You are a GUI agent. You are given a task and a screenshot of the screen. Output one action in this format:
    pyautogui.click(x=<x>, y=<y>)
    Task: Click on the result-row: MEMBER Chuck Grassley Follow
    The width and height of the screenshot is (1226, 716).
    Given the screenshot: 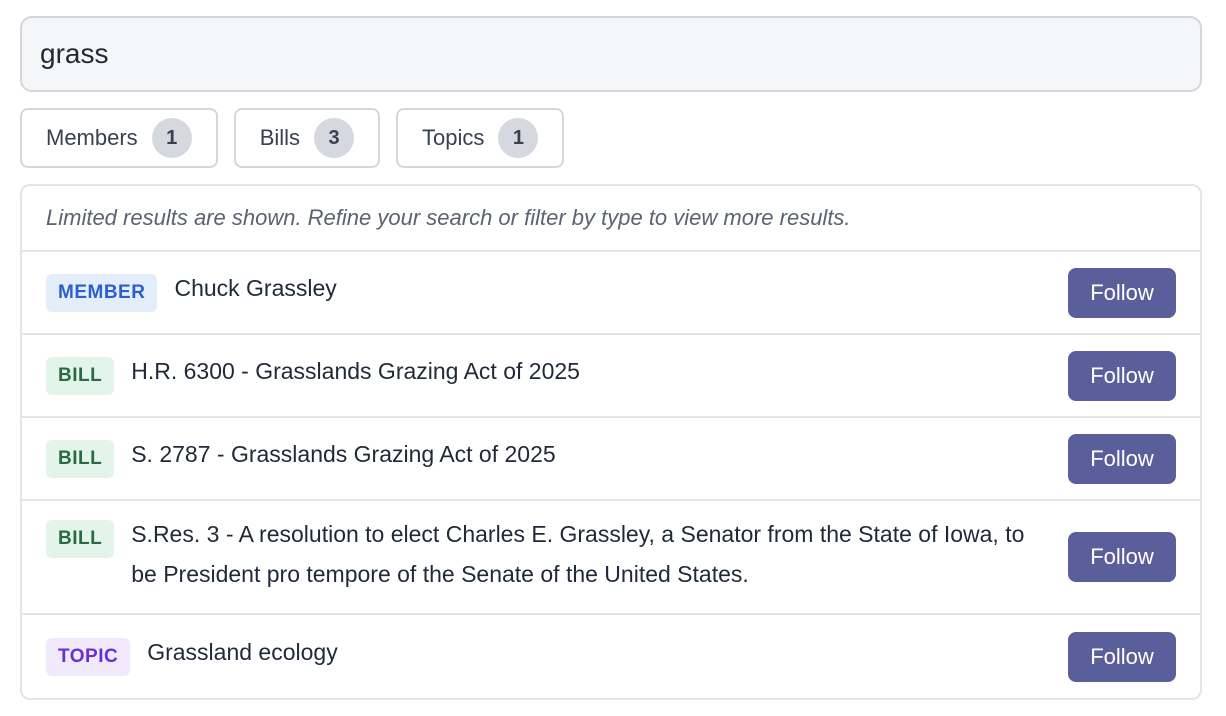 What is the action you would take?
    pyautogui.click(x=611, y=293)
    